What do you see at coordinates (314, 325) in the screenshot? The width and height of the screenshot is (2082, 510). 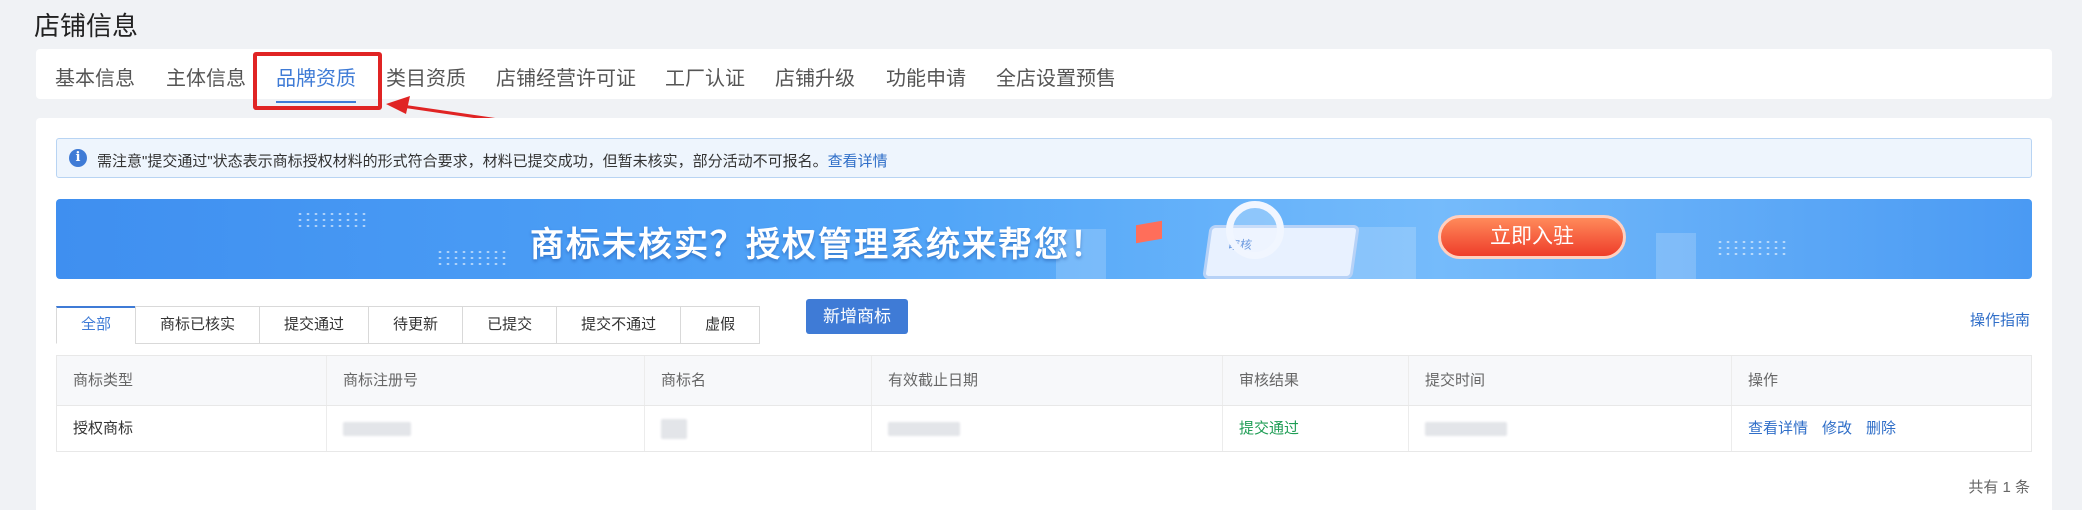 I see `filter-submitted-passed: 提交通过` at bounding box center [314, 325].